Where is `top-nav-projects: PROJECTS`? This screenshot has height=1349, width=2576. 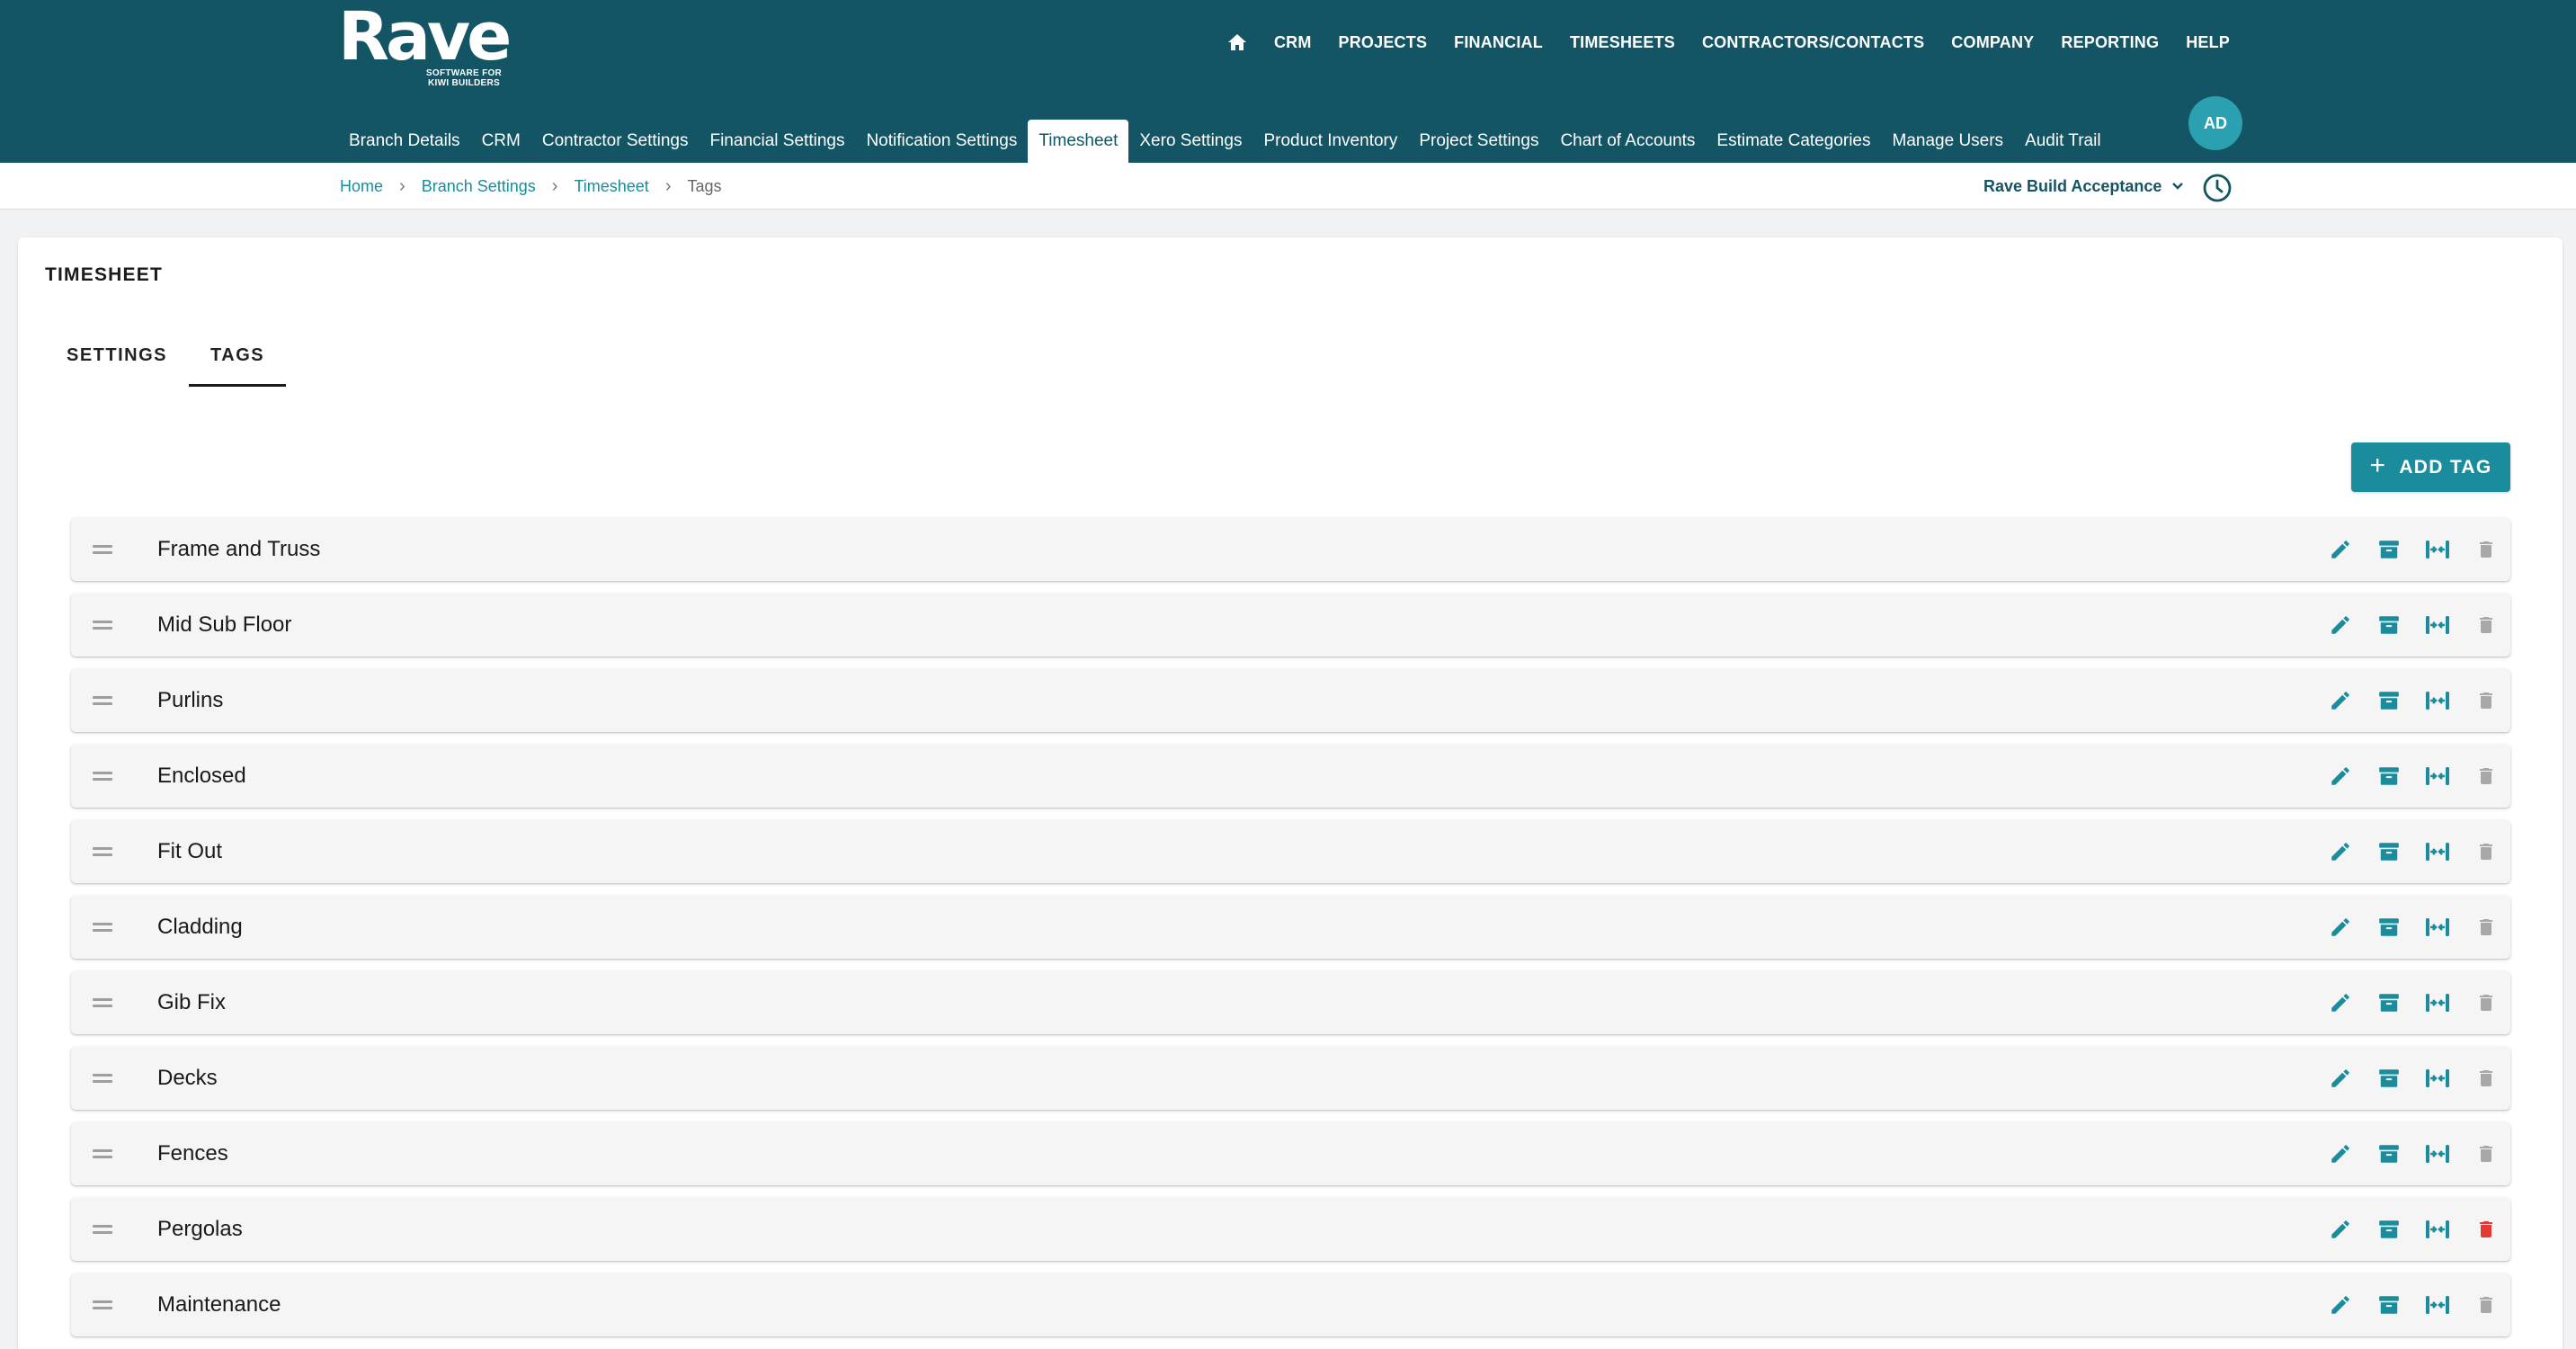 top-nav-projects: PROJECTS is located at coordinates (1383, 42).